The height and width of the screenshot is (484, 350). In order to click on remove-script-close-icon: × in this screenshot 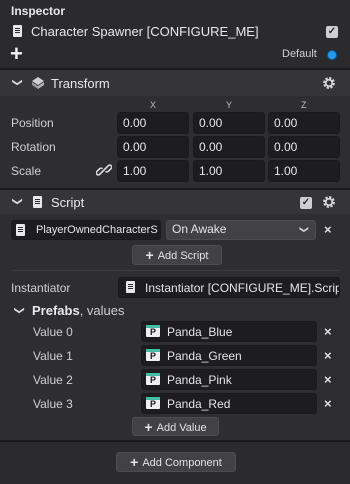, I will do `click(328, 230)`.